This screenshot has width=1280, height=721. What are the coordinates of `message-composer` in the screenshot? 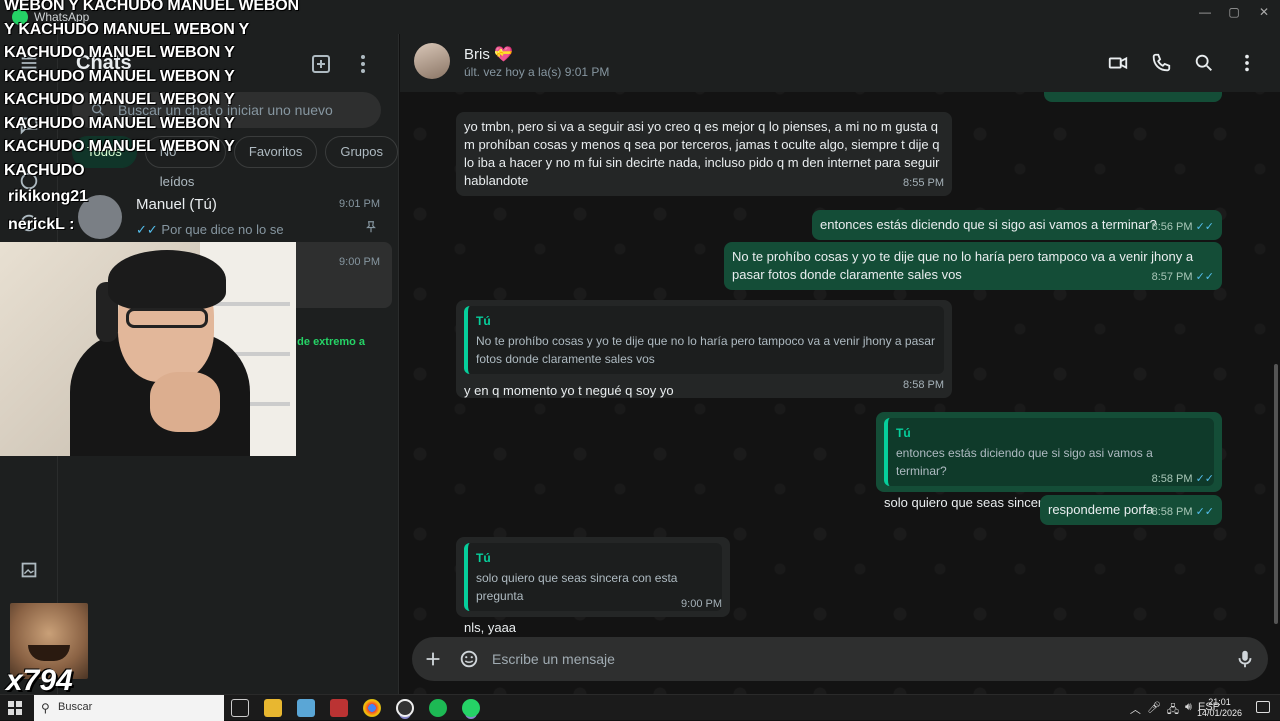 It's located at (840, 659).